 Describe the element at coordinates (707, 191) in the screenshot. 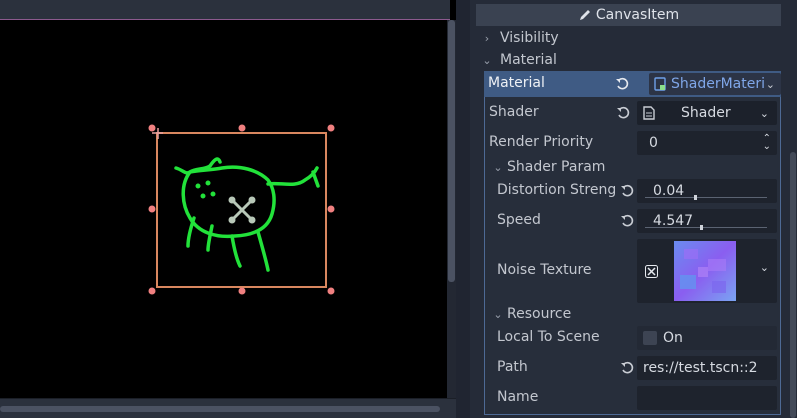

I see `distortion-slider: 0.04` at that location.